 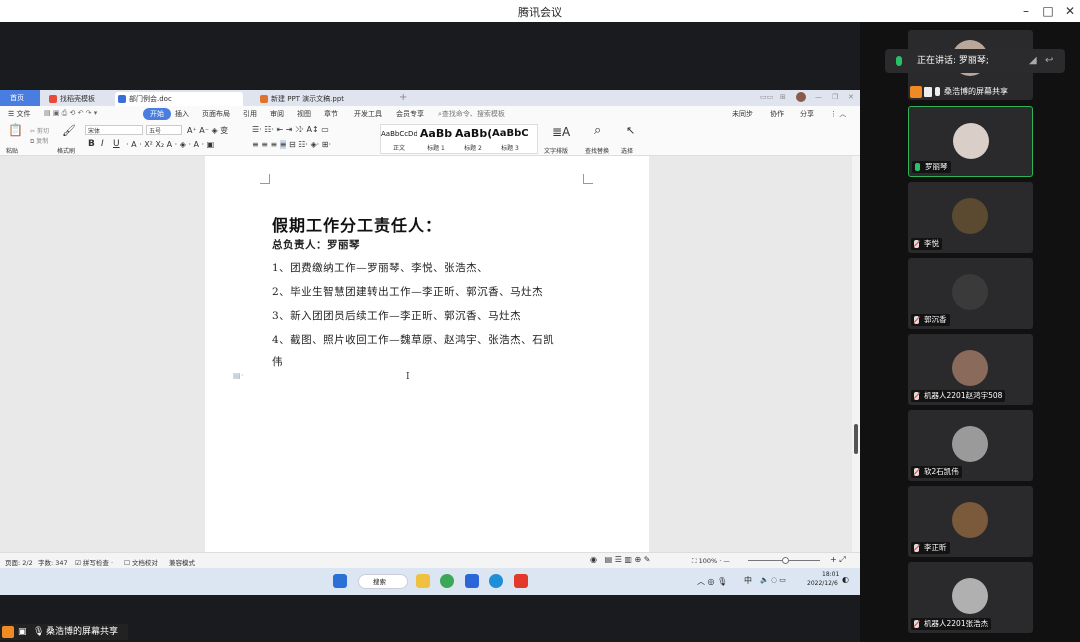 What do you see at coordinates (851, 97) in the screenshot?
I see `close-doc-icon: ✕` at bounding box center [851, 97].